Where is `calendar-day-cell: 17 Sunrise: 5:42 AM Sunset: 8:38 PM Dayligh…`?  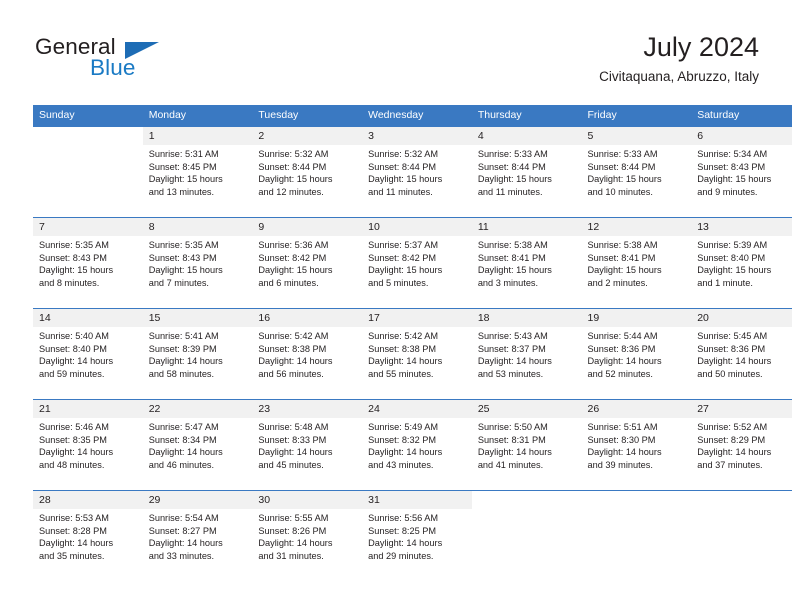 calendar-day-cell: 17 Sunrise: 5:42 AM Sunset: 8:38 PM Dayligh… is located at coordinates (417, 354).